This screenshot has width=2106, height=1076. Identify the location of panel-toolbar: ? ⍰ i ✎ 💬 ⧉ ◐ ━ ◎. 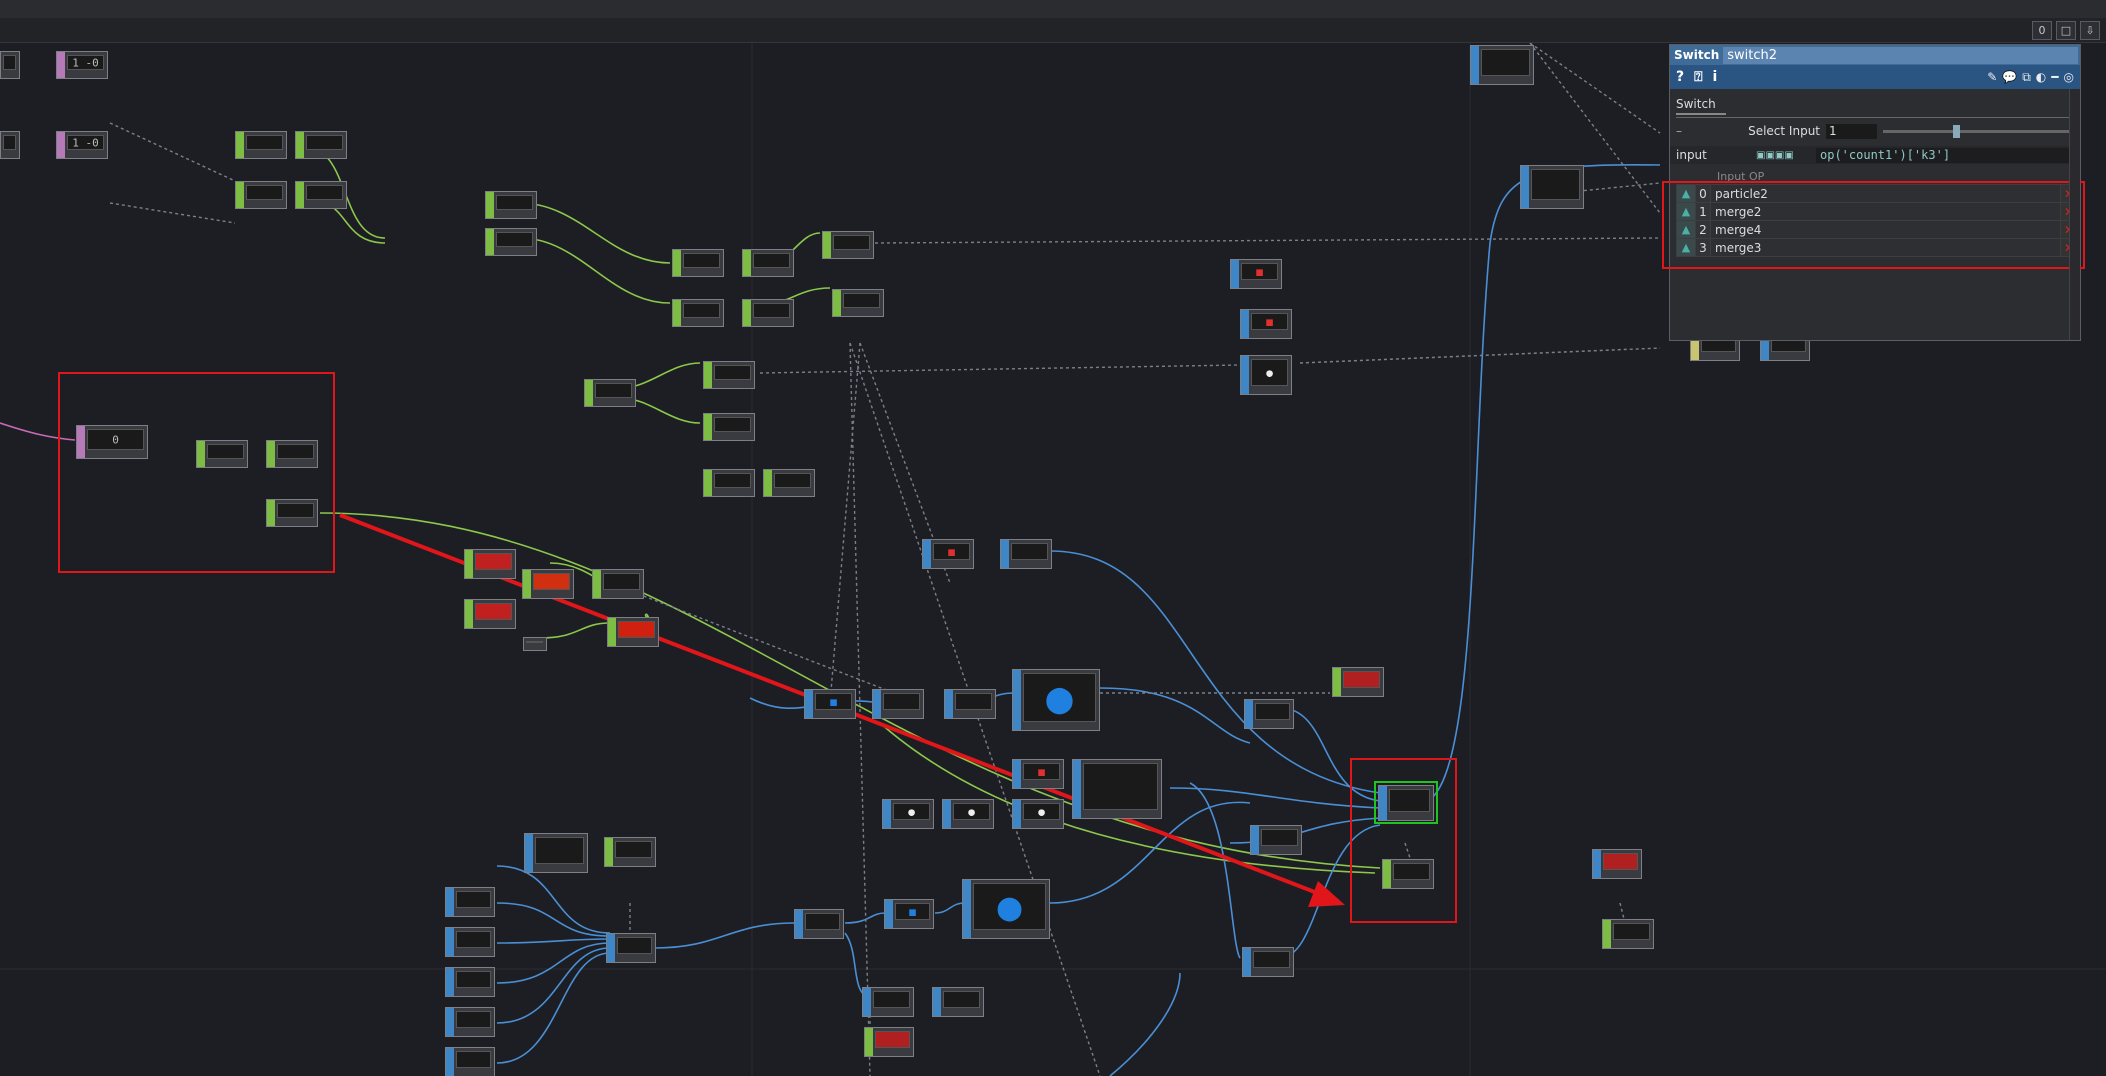
(1875, 77).